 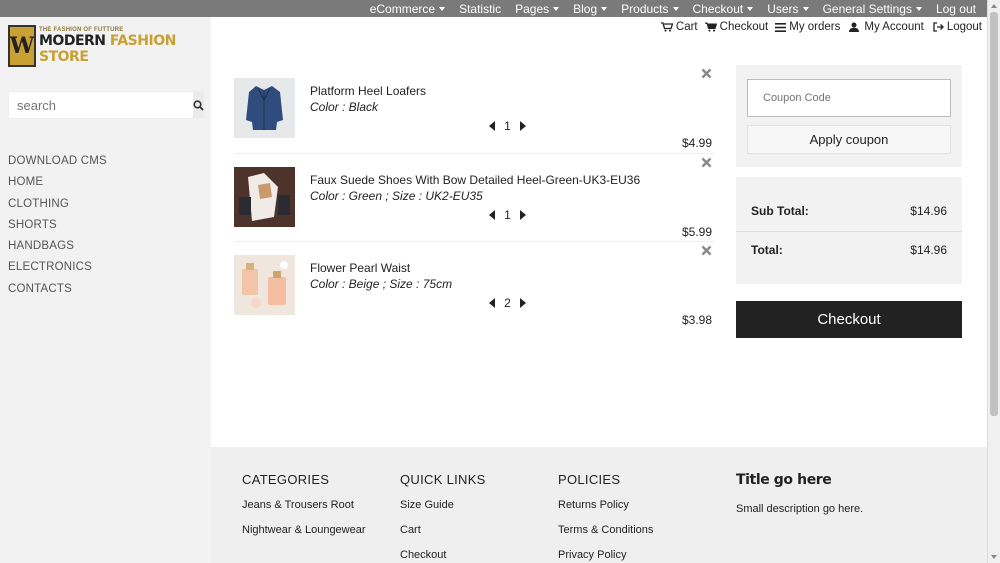 I want to click on footer-link: Size Guide, so click(x=443, y=511).